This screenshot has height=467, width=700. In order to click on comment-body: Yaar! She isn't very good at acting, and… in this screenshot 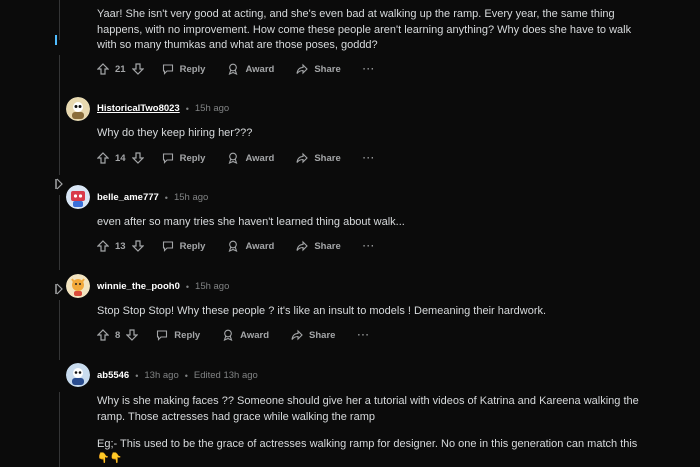, I will do `click(364, 29)`.